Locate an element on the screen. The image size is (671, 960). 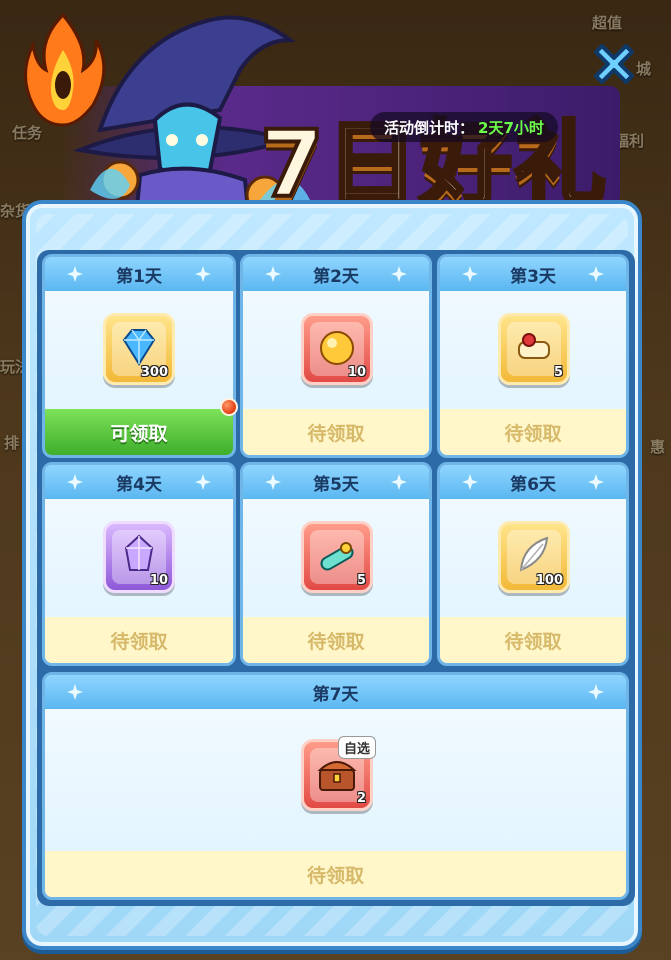
claim-button-day-2: 待领取 is located at coordinates (336, 432).